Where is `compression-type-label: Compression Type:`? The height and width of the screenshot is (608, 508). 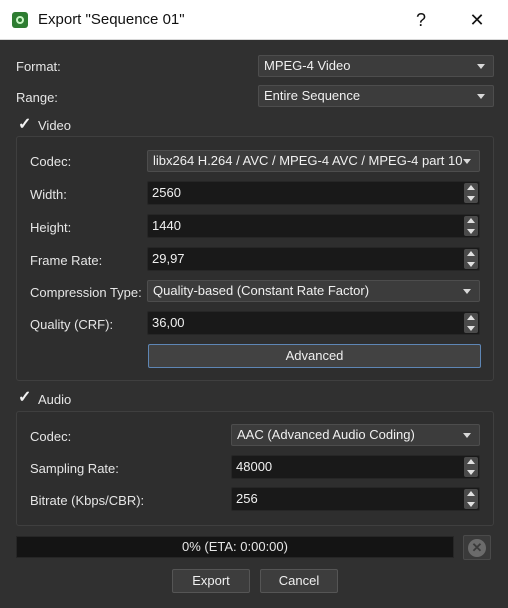 compression-type-label: Compression Type: is located at coordinates (86, 292).